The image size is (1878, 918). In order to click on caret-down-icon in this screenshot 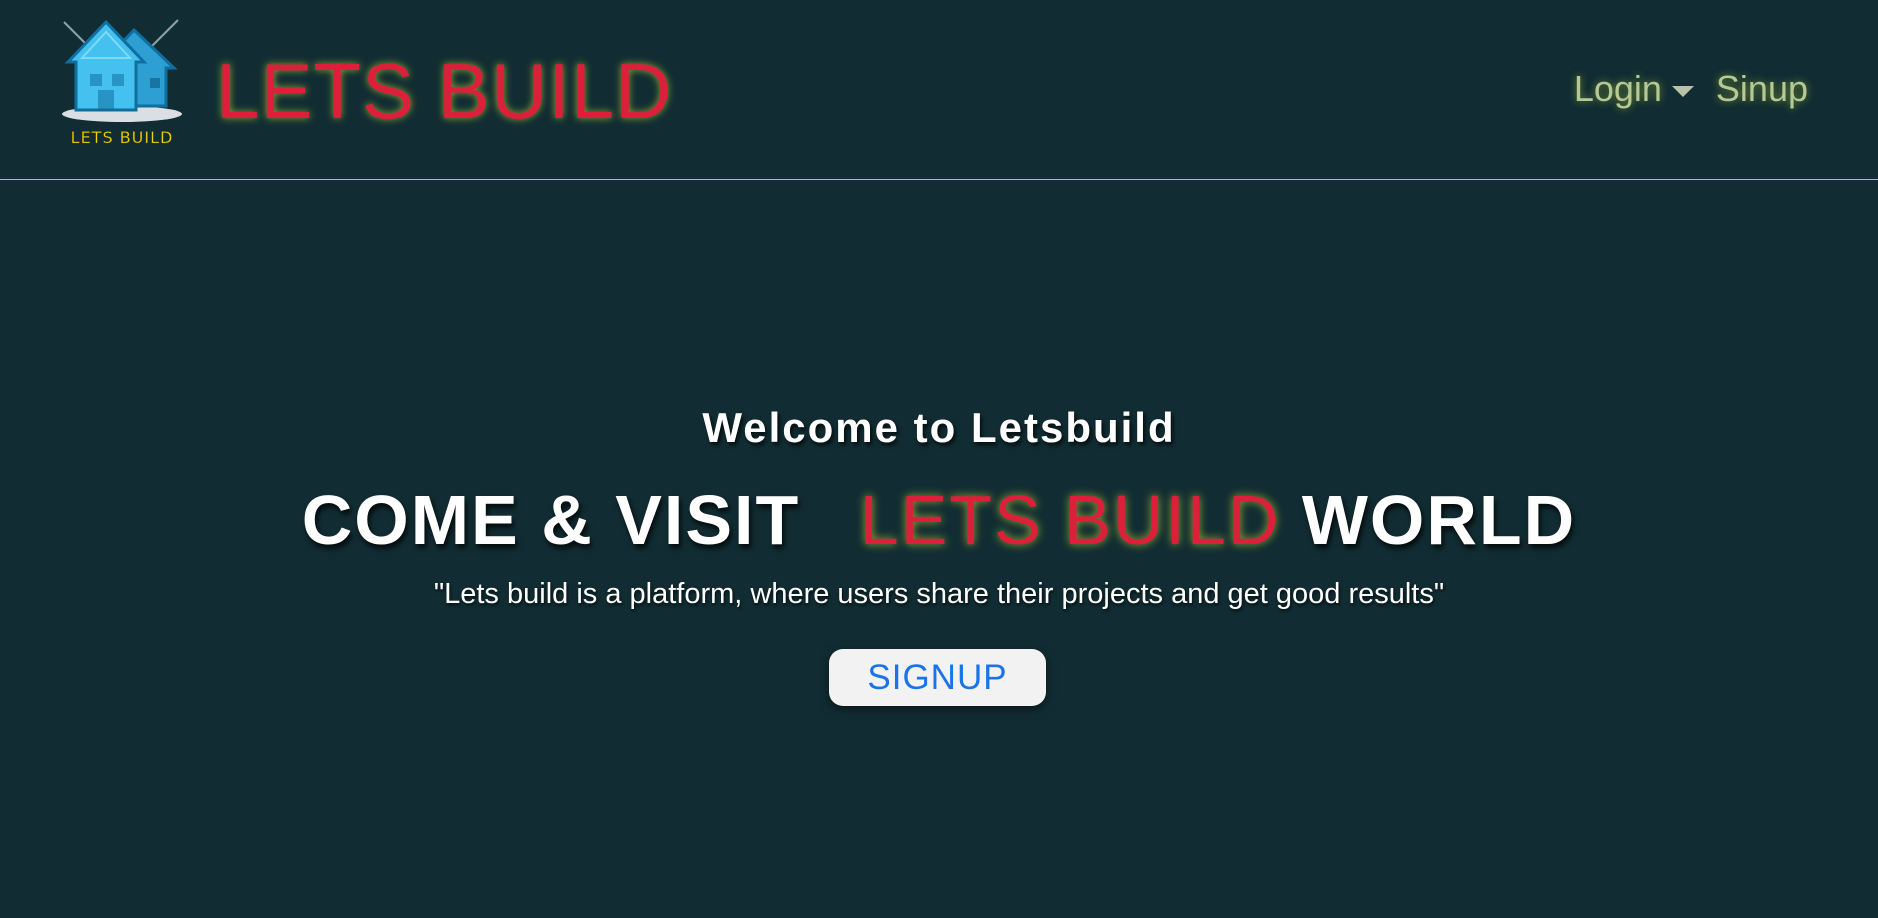, I will do `click(1682, 91)`.